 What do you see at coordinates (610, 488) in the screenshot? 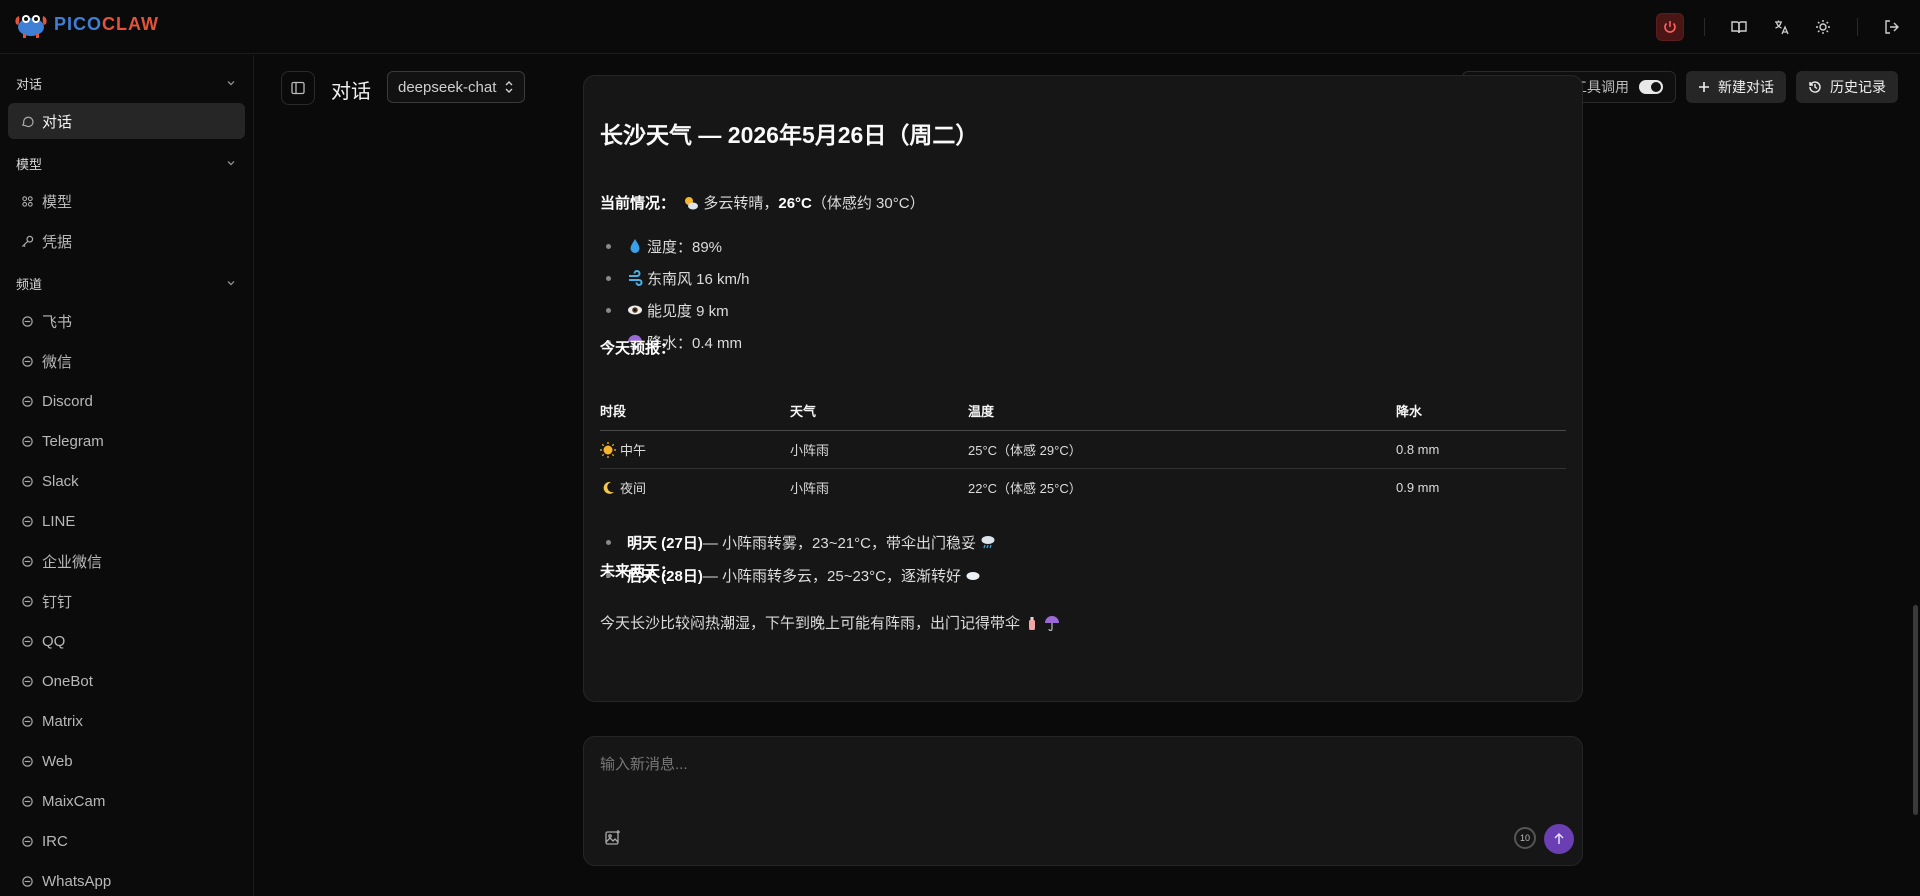
I see `moon-icon` at bounding box center [610, 488].